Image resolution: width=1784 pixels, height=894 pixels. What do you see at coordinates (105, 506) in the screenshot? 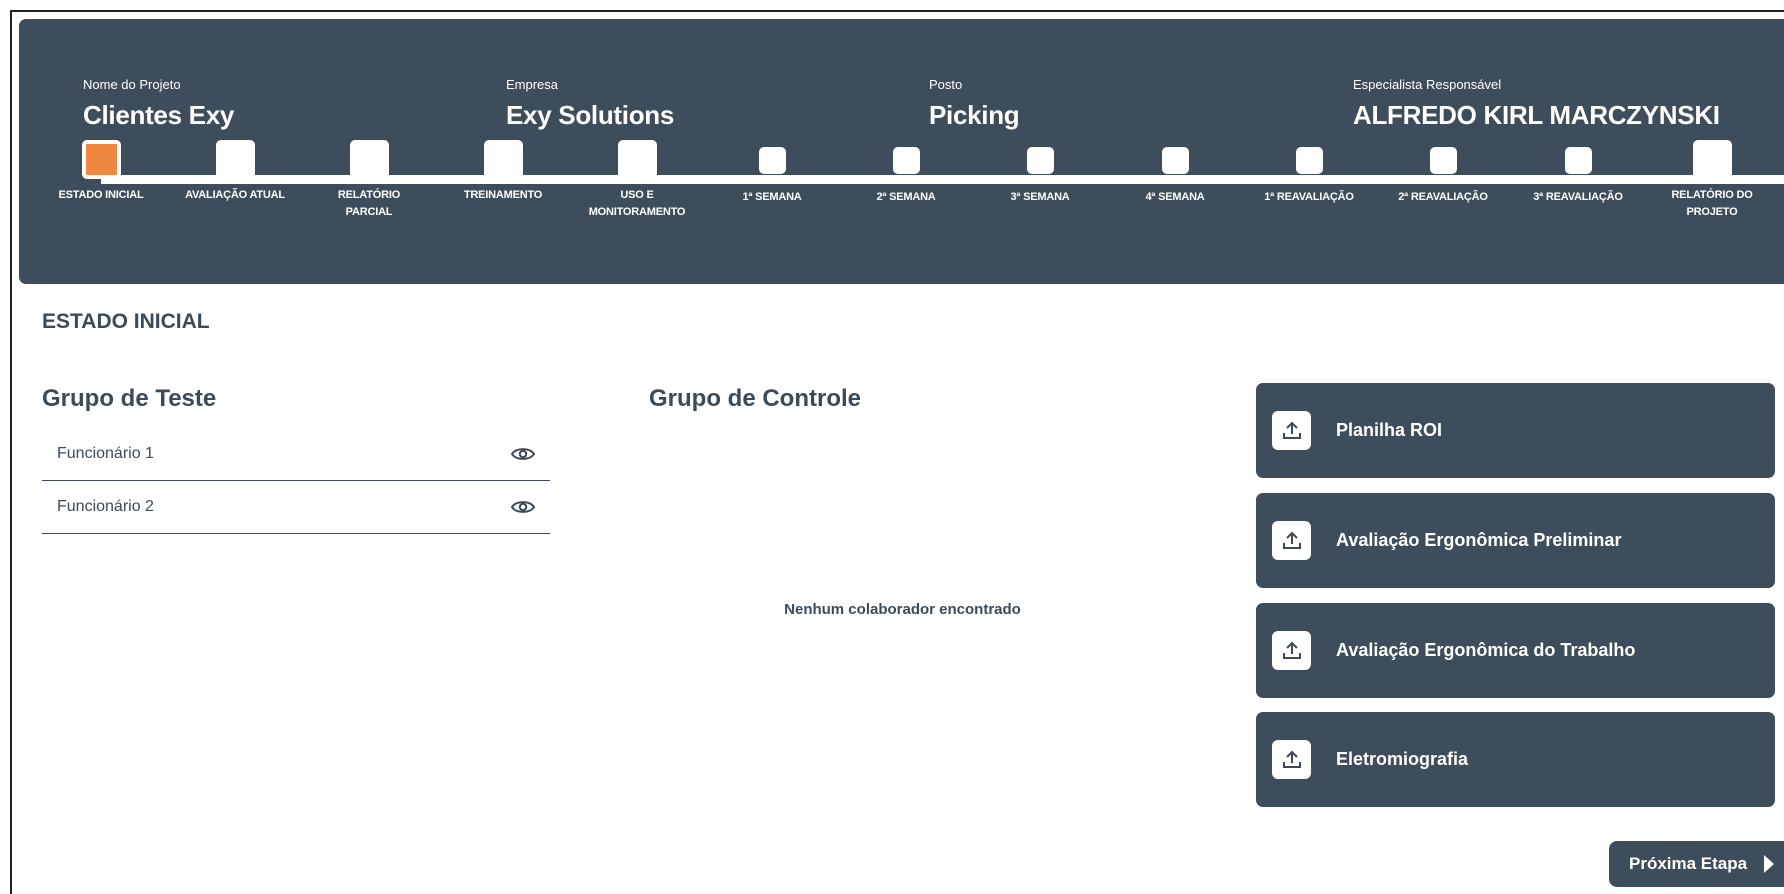
I see `employee-name: Funcionário 2` at bounding box center [105, 506].